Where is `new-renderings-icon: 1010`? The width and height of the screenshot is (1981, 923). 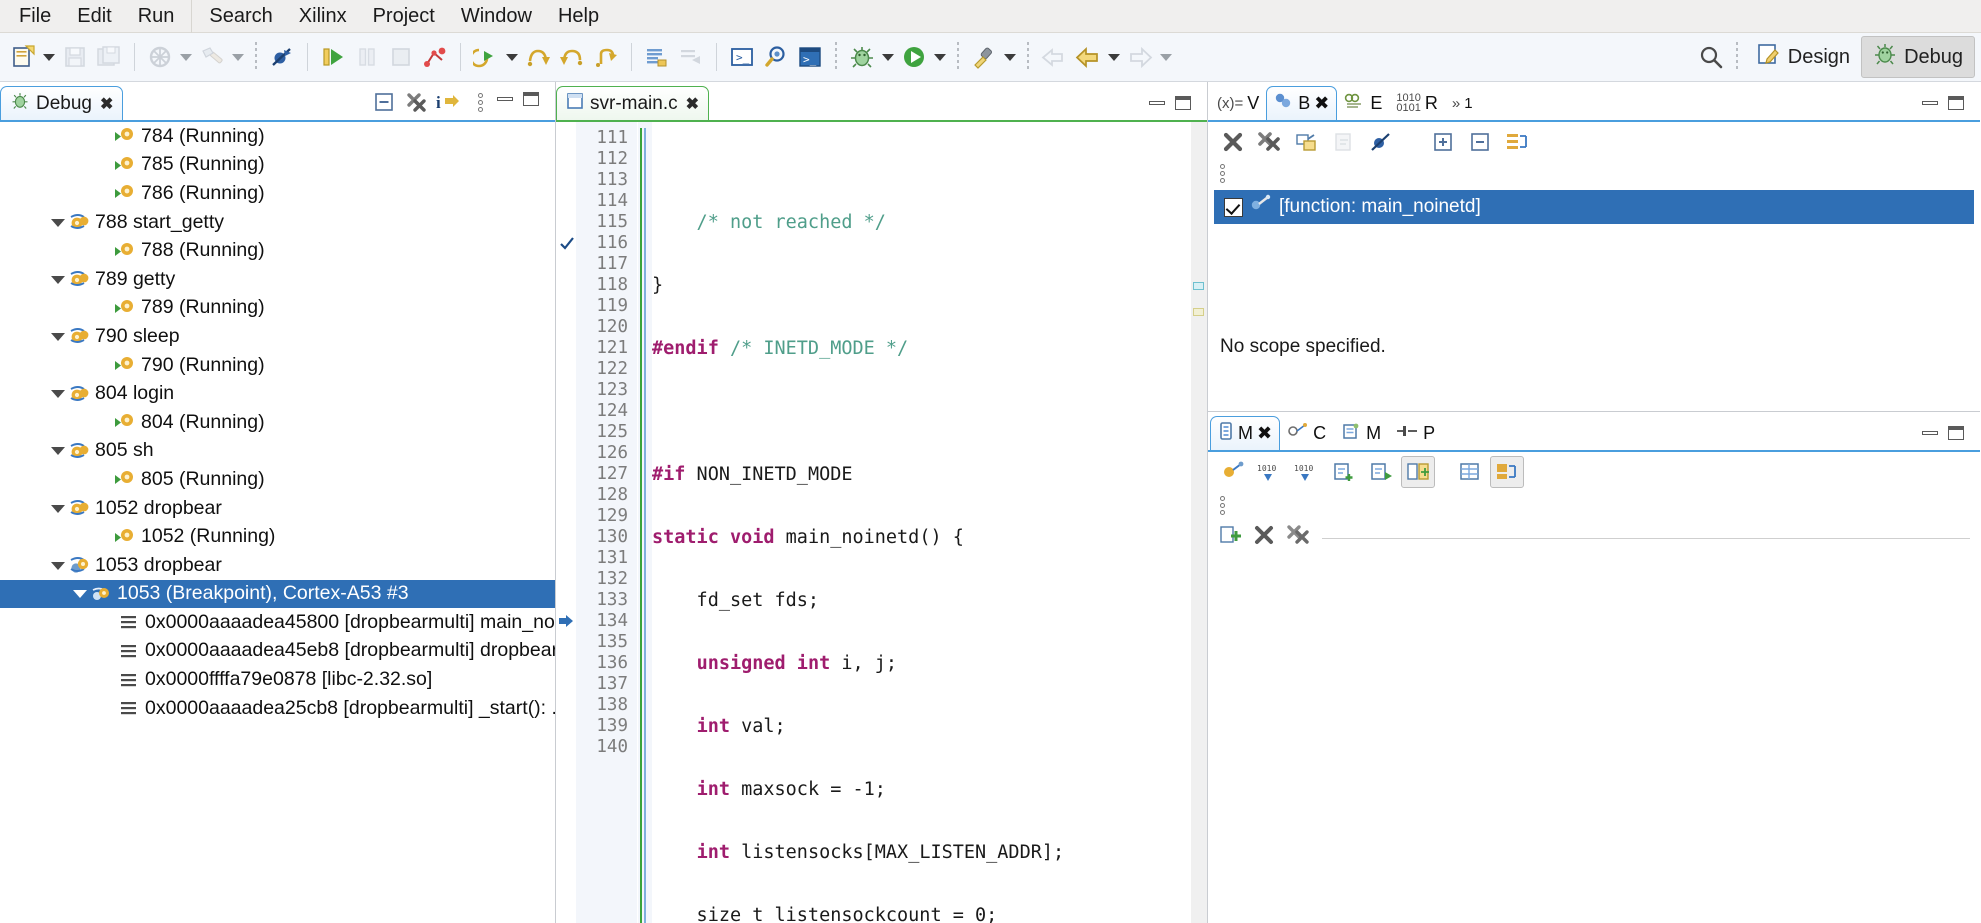 new-renderings-icon: 1010 is located at coordinates (1270, 472).